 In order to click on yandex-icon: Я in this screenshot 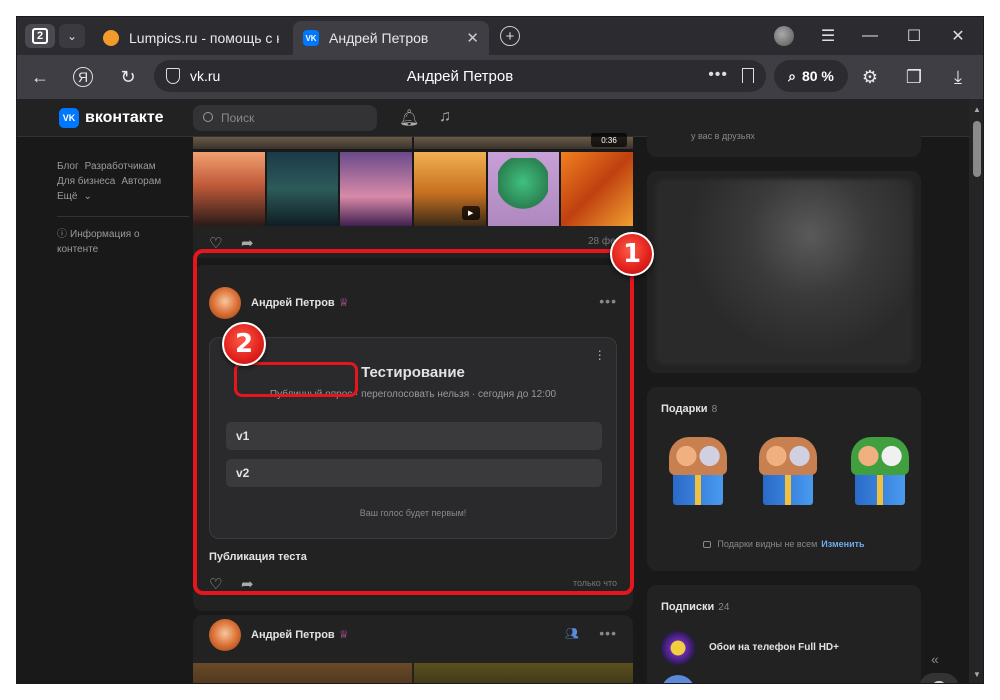, I will do `click(83, 77)`.